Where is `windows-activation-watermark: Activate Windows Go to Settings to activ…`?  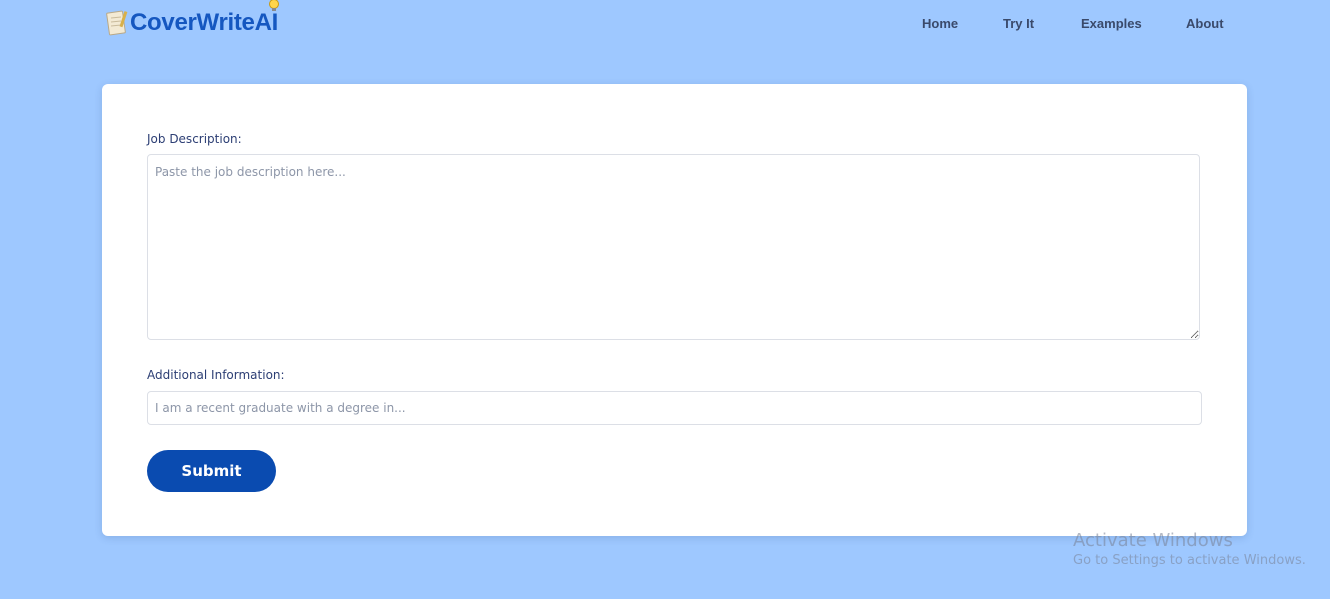
windows-activation-watermark: Activate Windows Go to Settings to activ… is located at coordinates (1189, 549).